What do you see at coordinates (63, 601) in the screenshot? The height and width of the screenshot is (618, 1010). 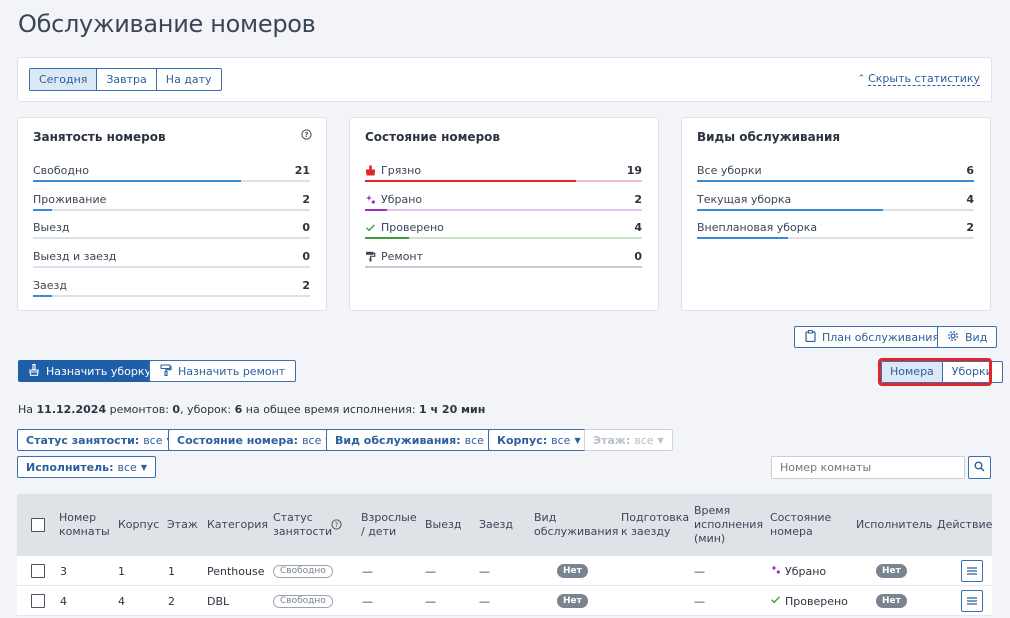 I see `cell-room: 4` at bounding box center [63, 601].